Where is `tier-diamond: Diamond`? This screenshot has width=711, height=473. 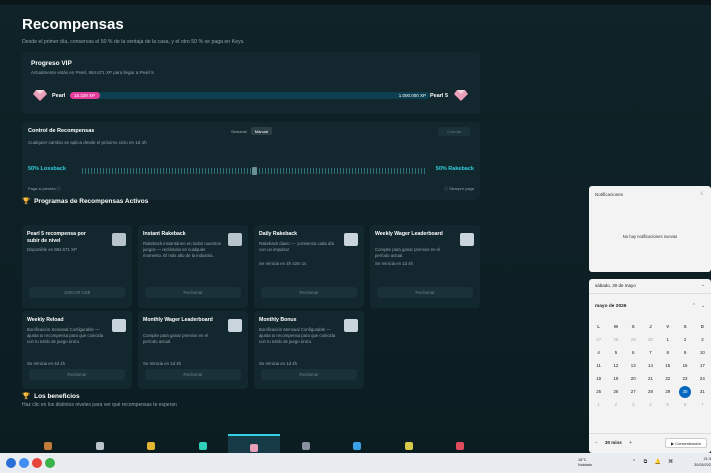
tier-diamond: Diamond is located at coordinates (357, 443).